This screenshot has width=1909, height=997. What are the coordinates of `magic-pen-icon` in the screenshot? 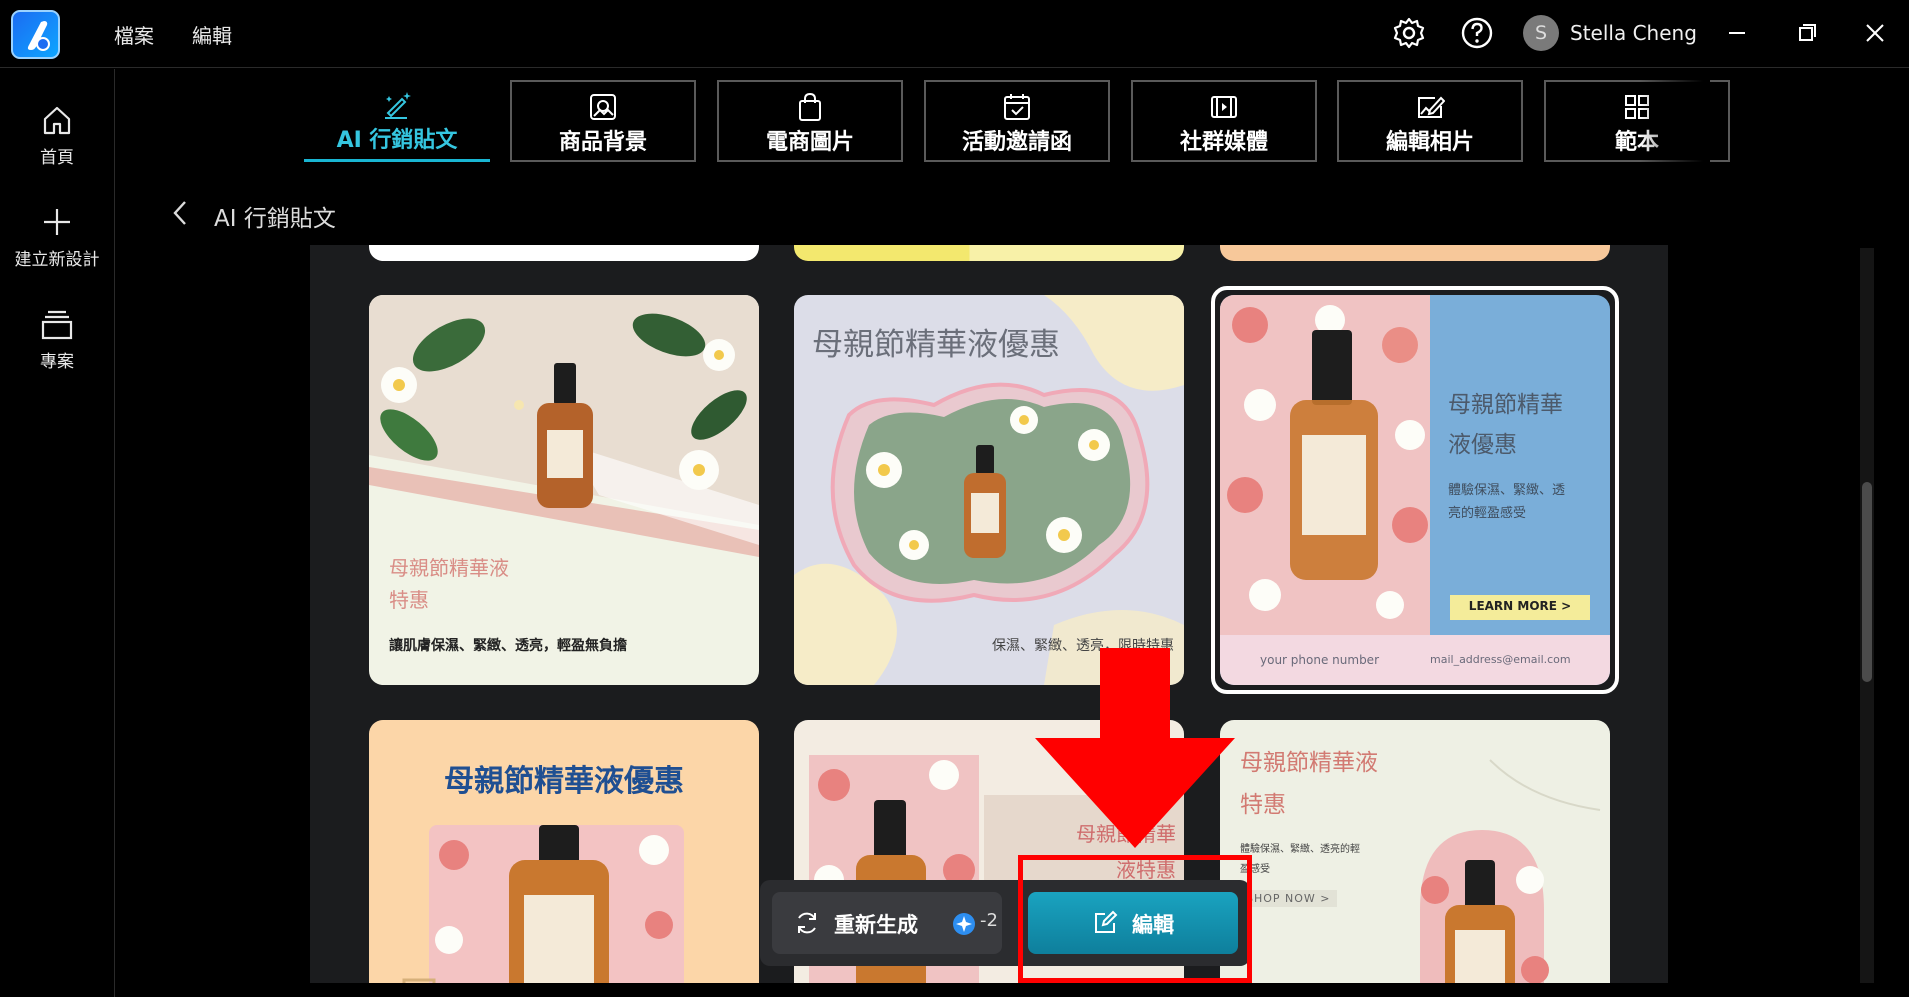 It's located at (398, 105).